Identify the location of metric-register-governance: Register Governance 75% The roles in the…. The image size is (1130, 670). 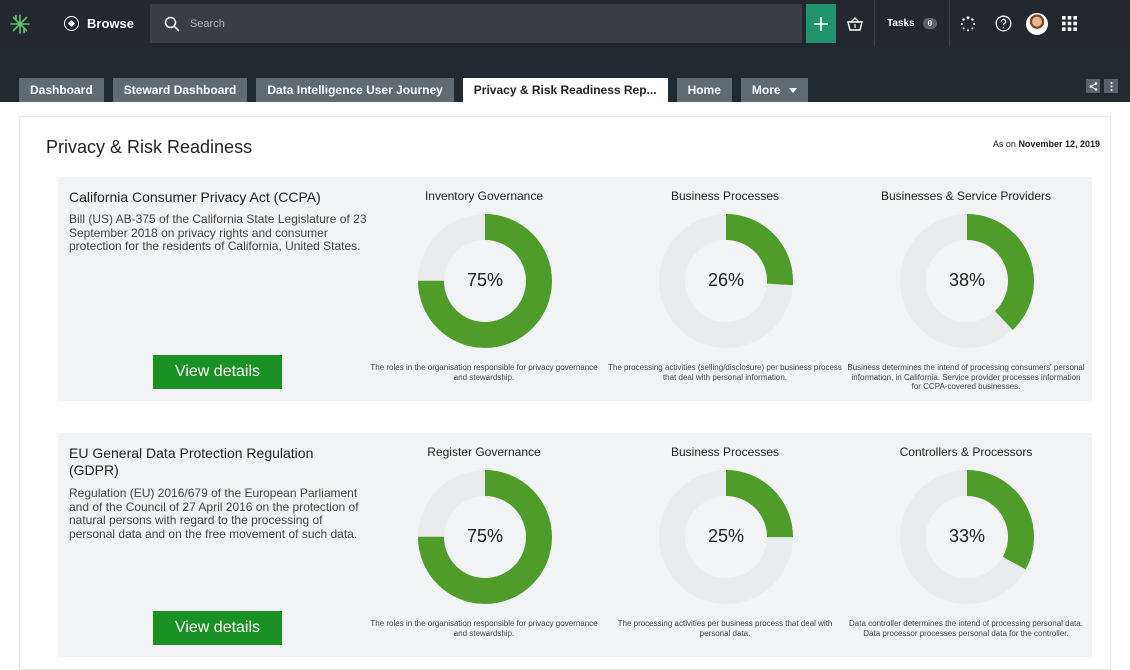
(484, 545).